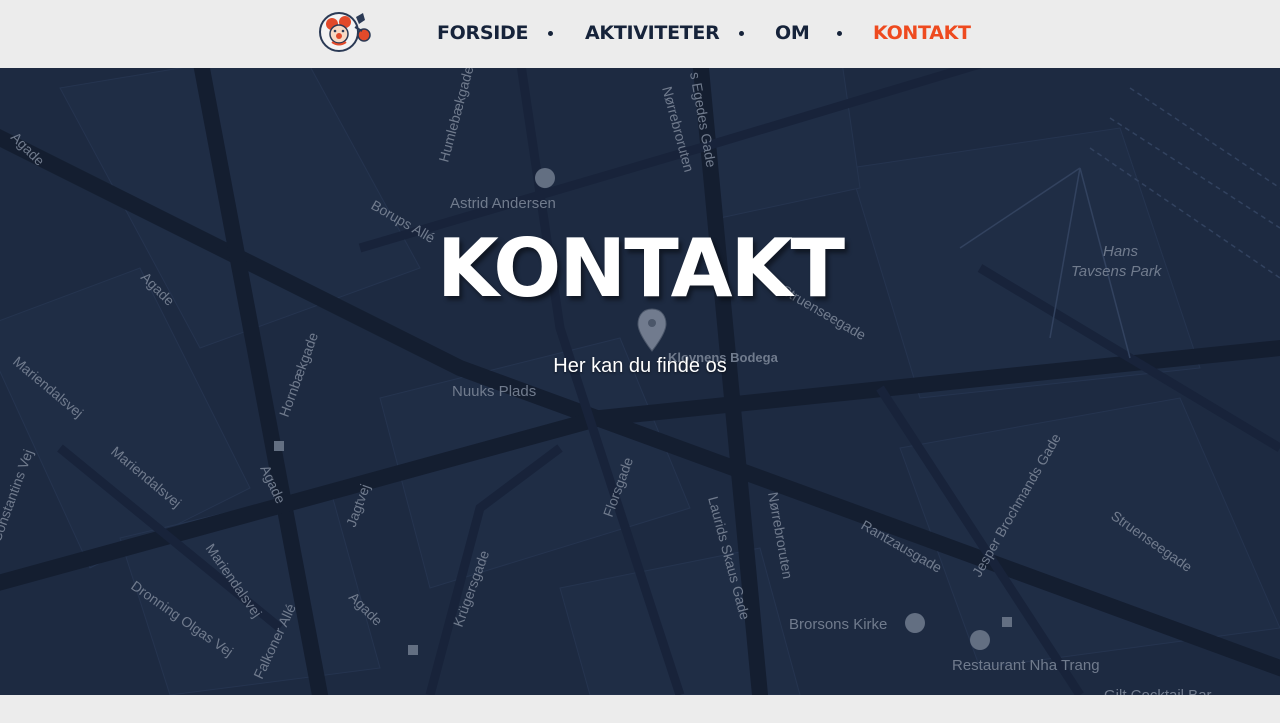 The width and height of the screenshot is (1280, 723). I want to click on top-navigation-bar: FORSIDE AKTIVITETER OM KONTAKT, so click(640, 34).